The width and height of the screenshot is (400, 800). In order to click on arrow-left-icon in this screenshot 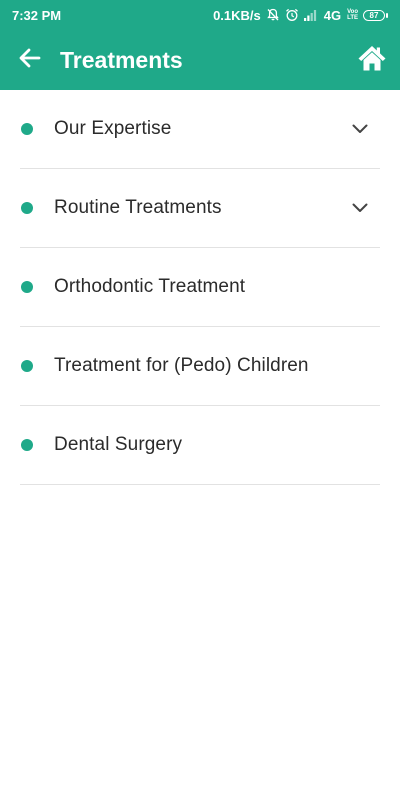, I will do `click(30, 60)`.